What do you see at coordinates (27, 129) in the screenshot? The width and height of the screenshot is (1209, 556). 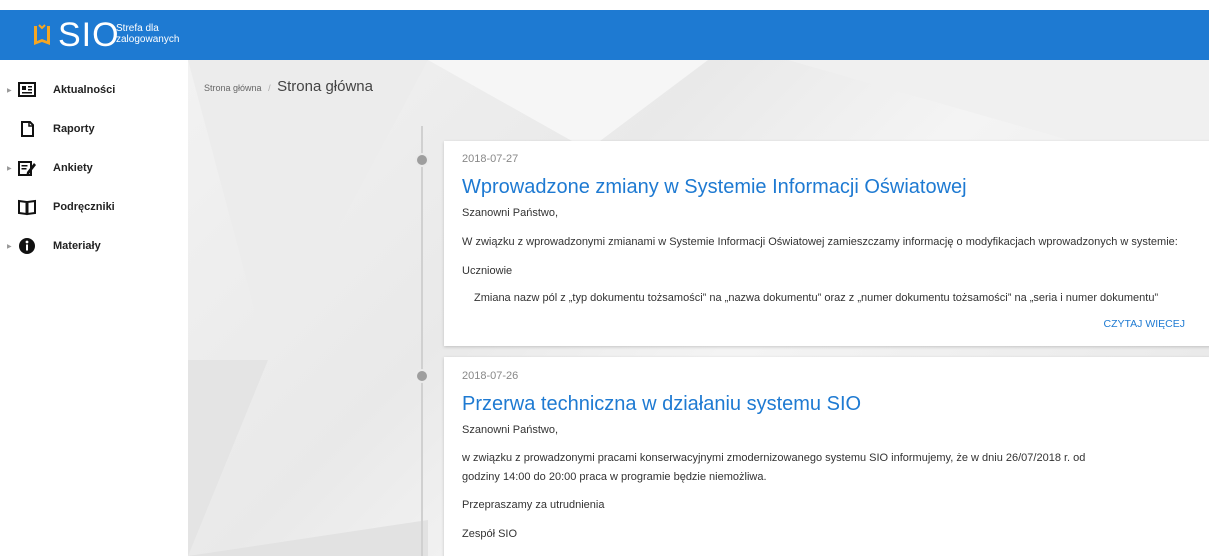 I see `document-icon` at bounding box center [27, 129].